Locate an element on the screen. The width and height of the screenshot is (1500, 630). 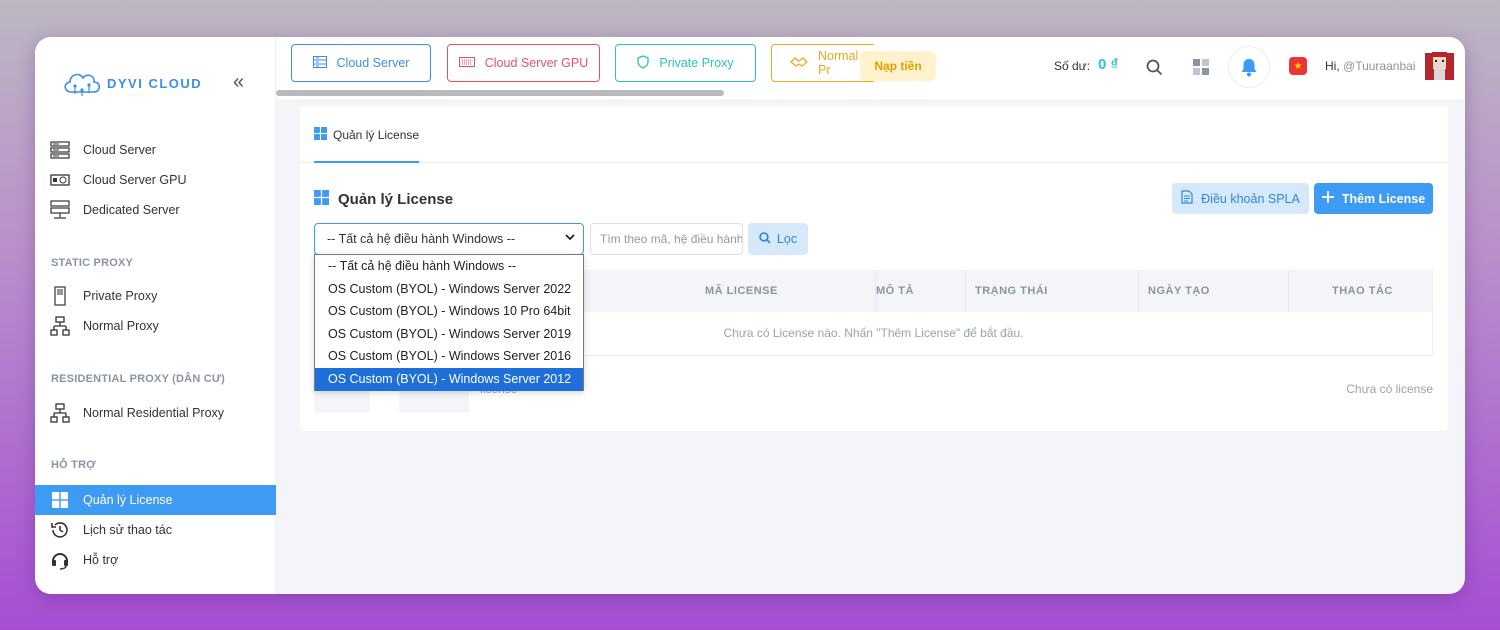
sidebar-item-license: Quản lý License is located at coordinates (155, 500).